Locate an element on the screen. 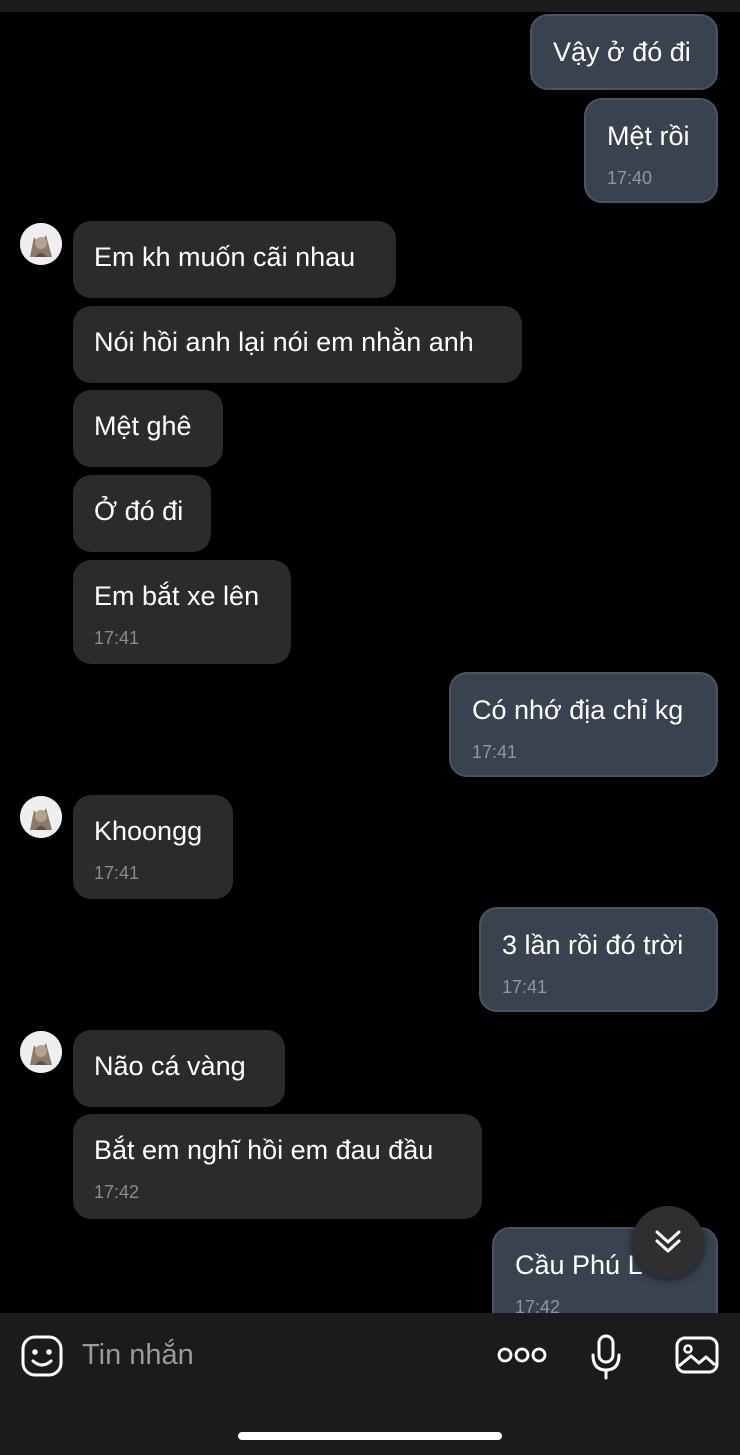 The image size is (740, 1455). message-text: Vậy ở đó đi is located at coordinates (622, 52).